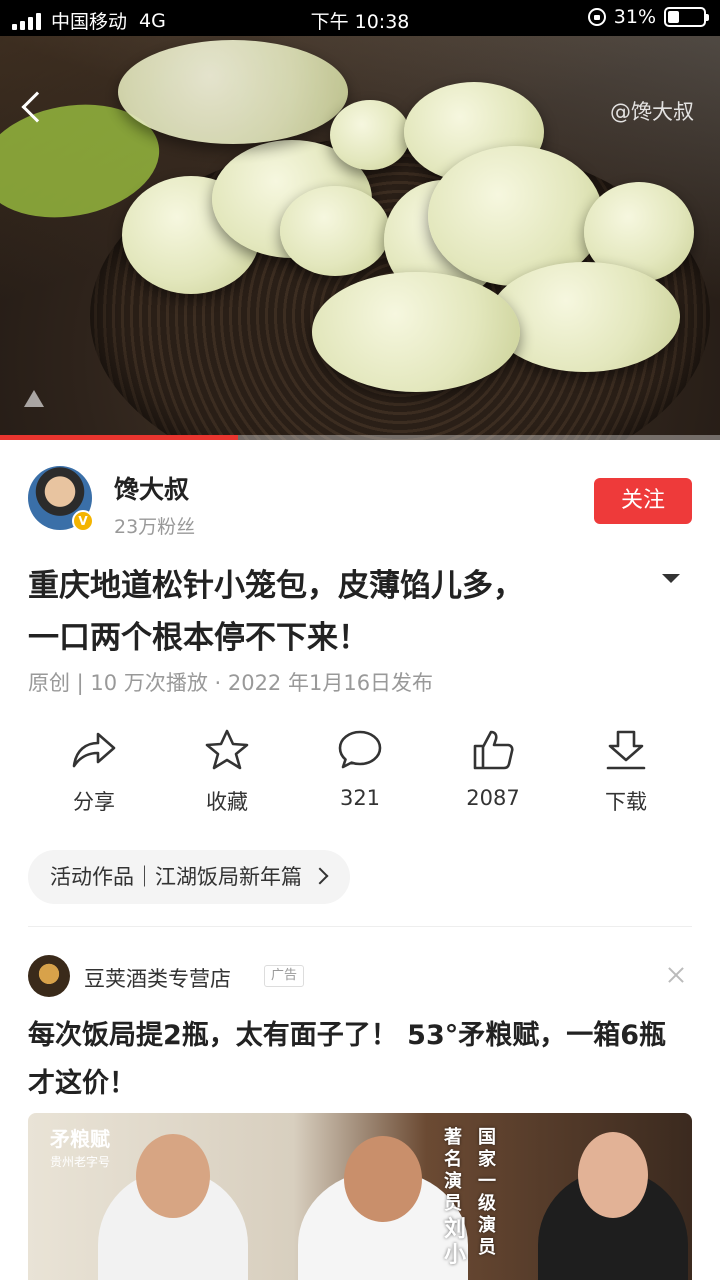  What do you see at coordinates (157, 978) in the screenshot?
I see `ad-store-name: 豆荚酒类专营店` at bounding box center [157, 978].